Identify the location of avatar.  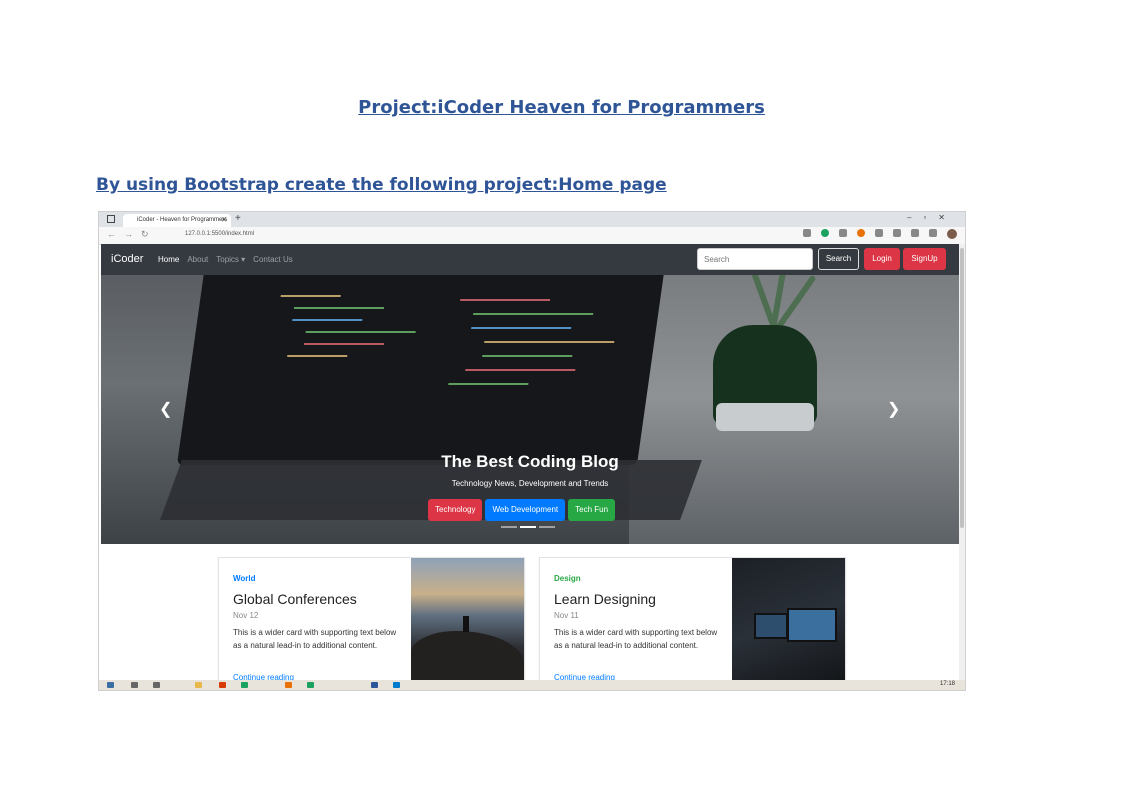
(952, 234).